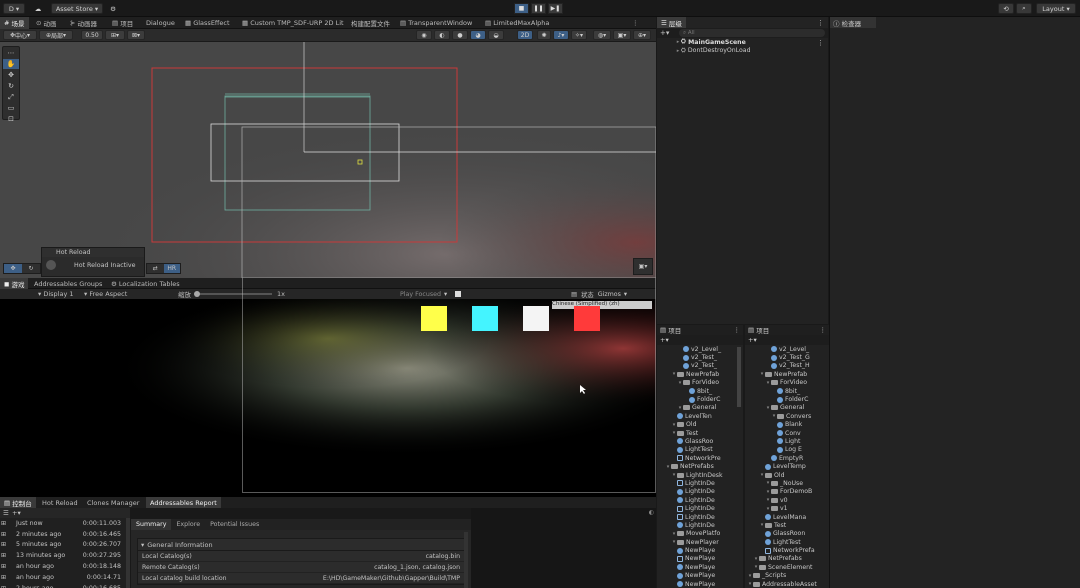 This screenshot has width=1080, height=588. I want to click on report-tab-explore: Explore, so click(188, 524).